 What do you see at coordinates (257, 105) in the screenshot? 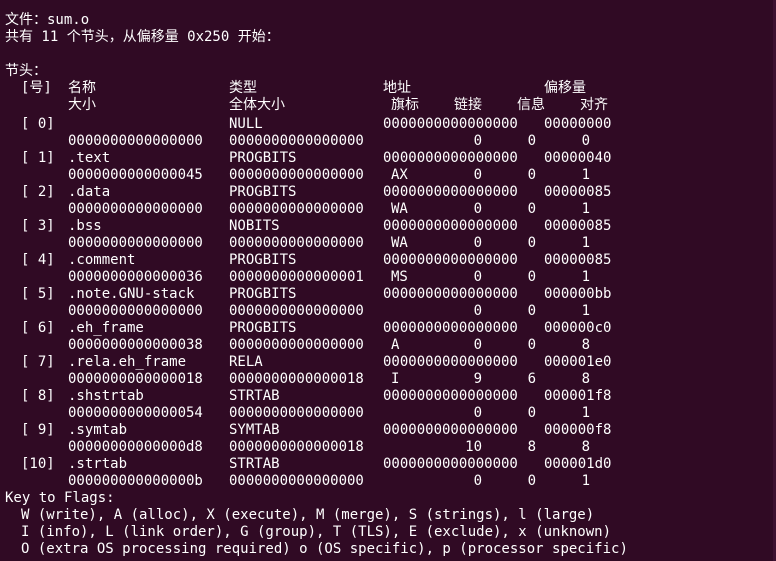
I see `header-entsize: 全体大小` at bounding box center [257, 105].